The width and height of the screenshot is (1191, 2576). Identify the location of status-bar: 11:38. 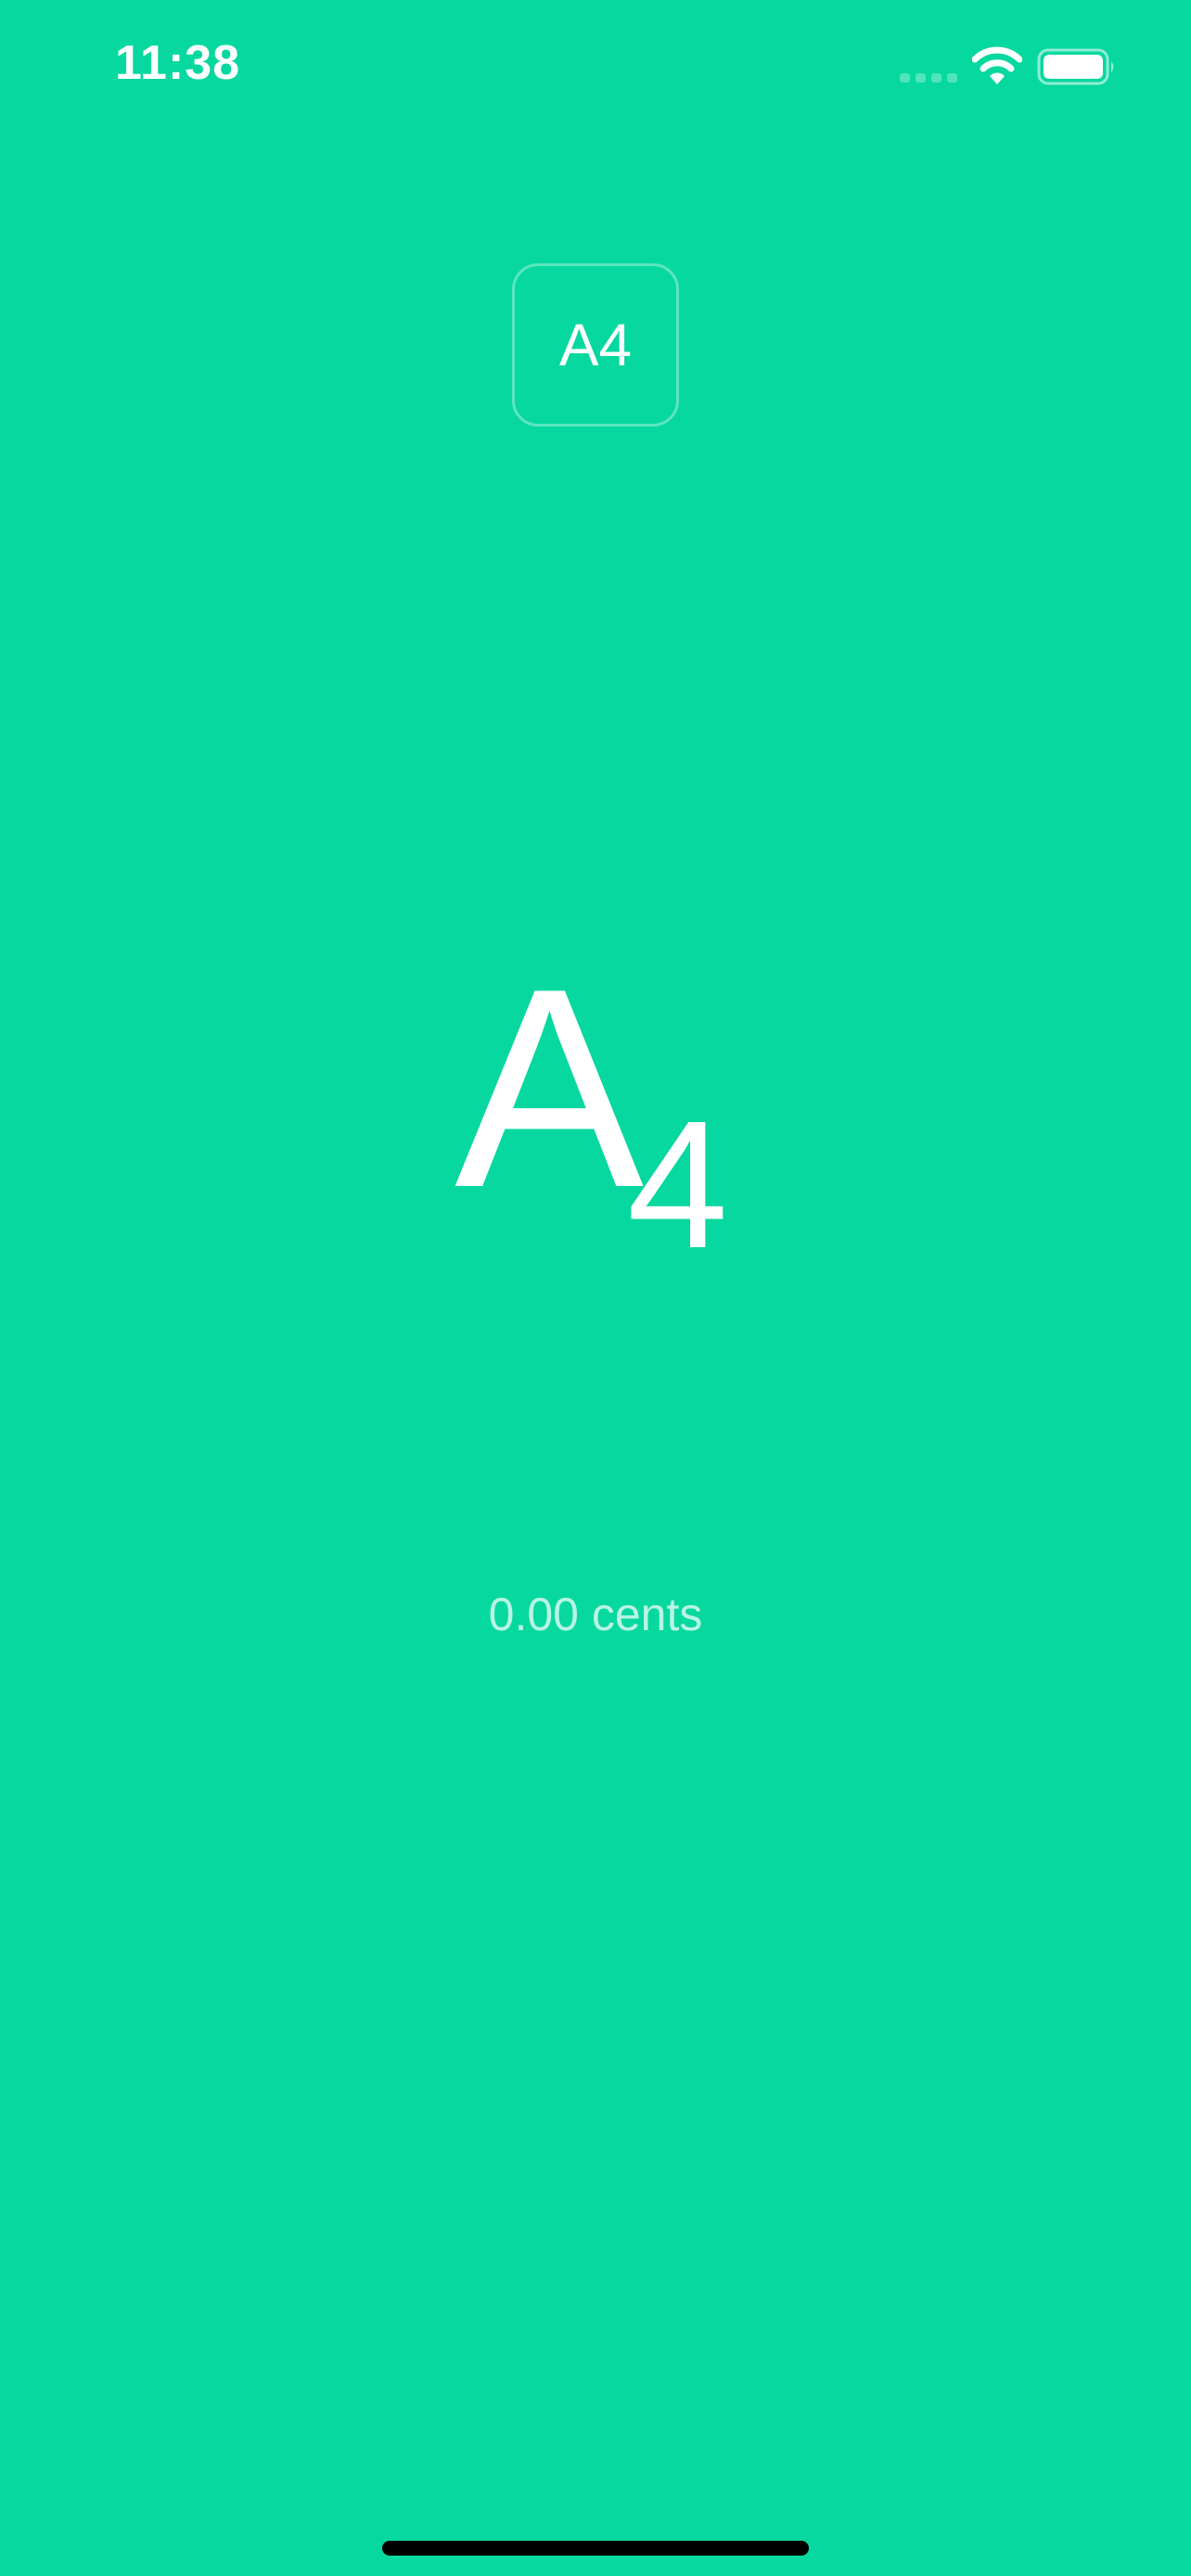
(595, 65).